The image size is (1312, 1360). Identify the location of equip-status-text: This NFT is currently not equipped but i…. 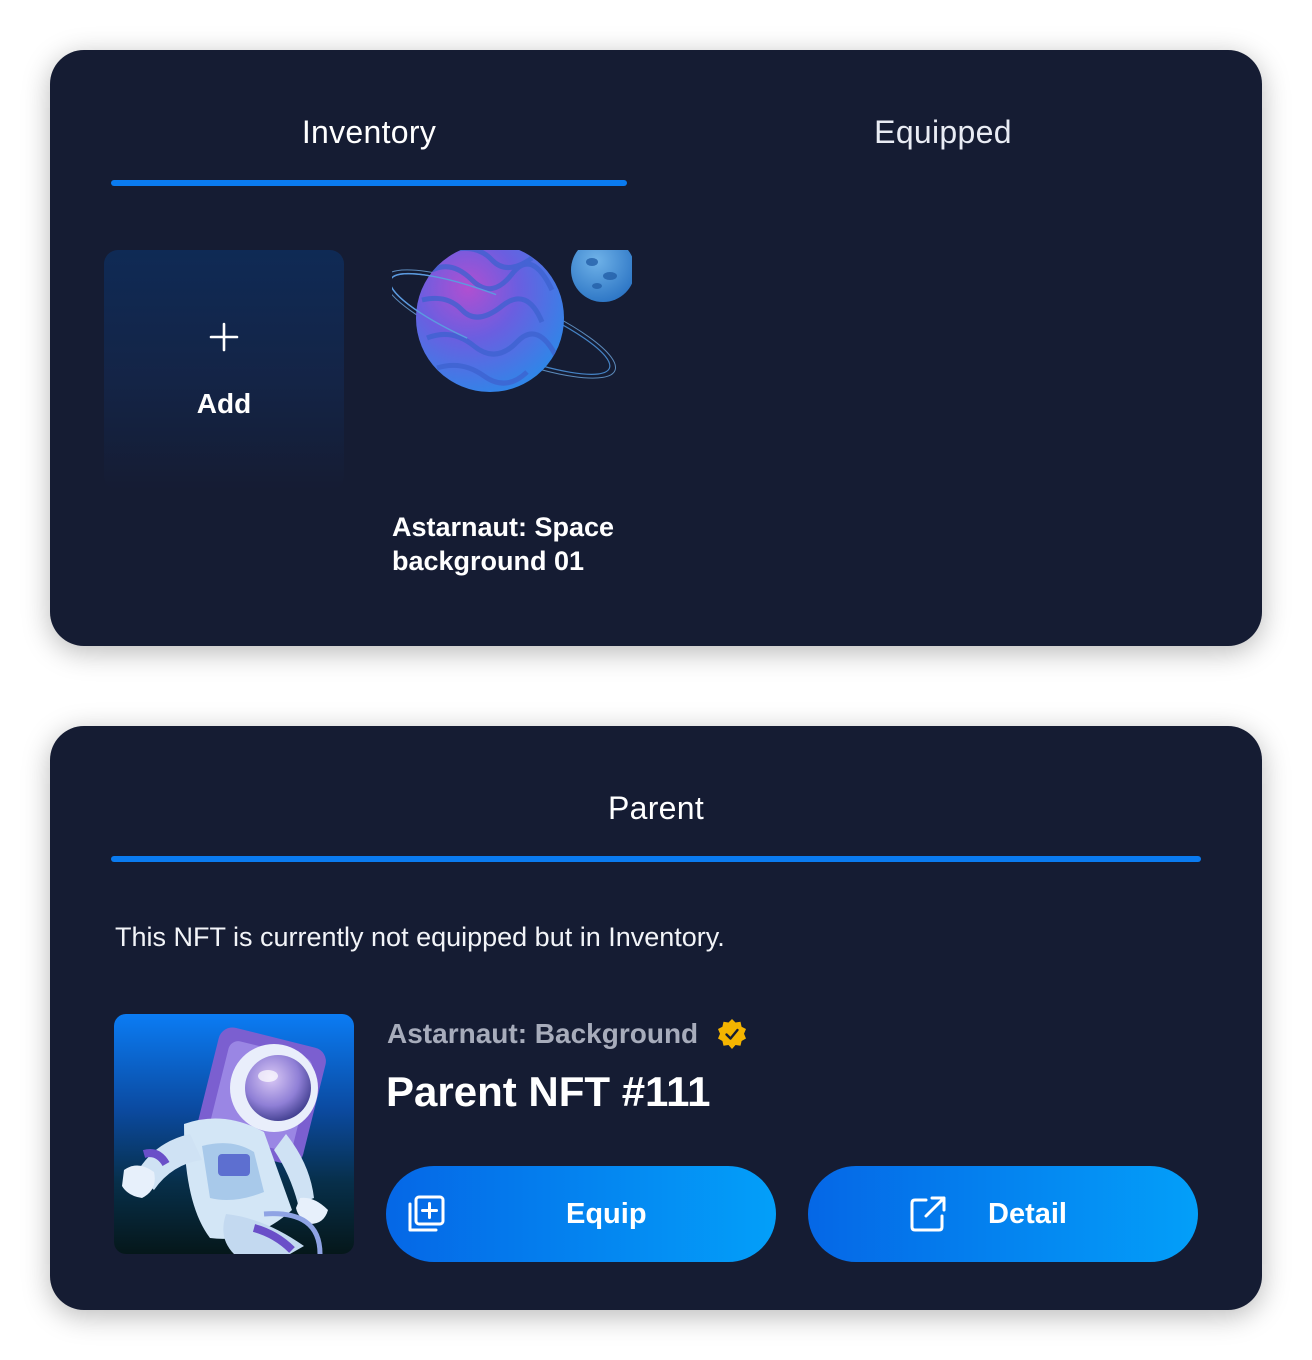
(420, 937).